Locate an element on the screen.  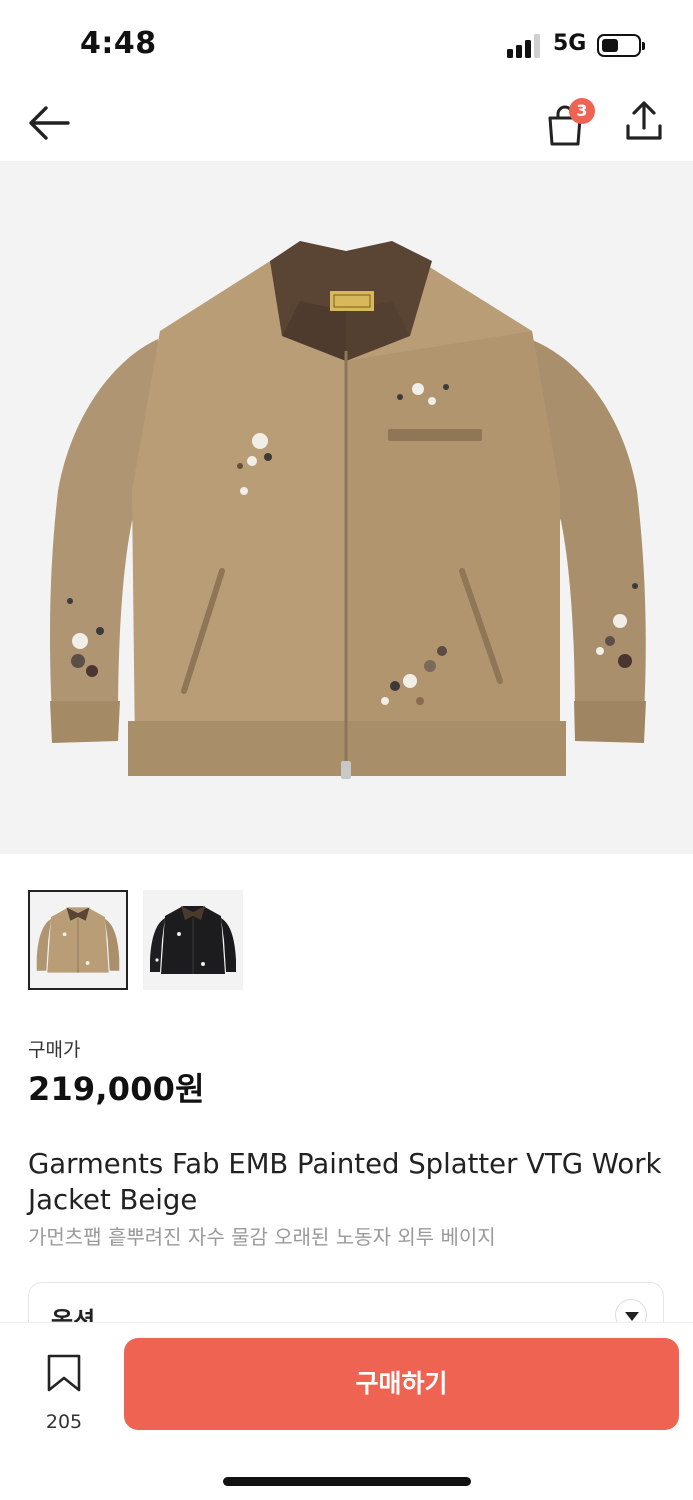
thumbnail-beige is located at coordinates (78, 940).